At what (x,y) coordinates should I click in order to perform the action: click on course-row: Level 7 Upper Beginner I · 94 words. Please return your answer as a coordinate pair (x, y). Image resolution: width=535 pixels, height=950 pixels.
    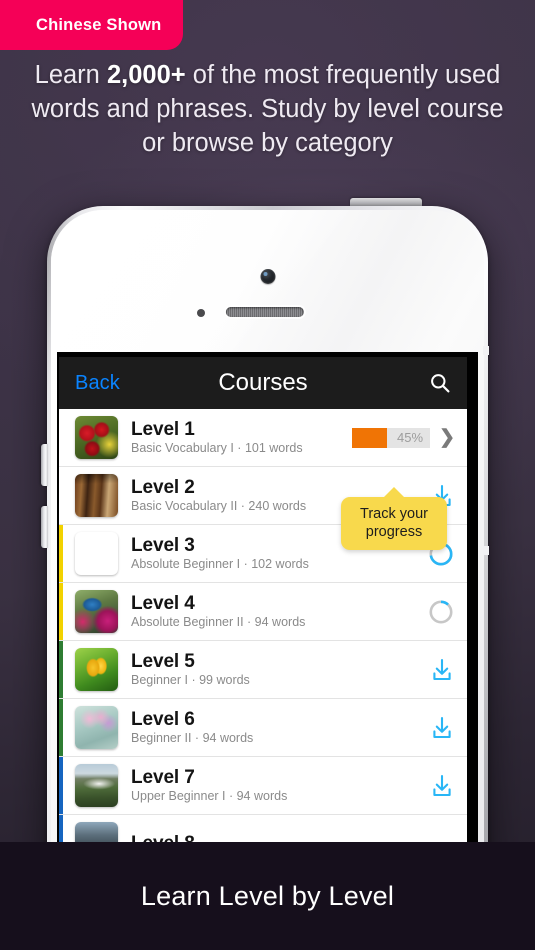
    Looking at the image, I should click on (263, 786).